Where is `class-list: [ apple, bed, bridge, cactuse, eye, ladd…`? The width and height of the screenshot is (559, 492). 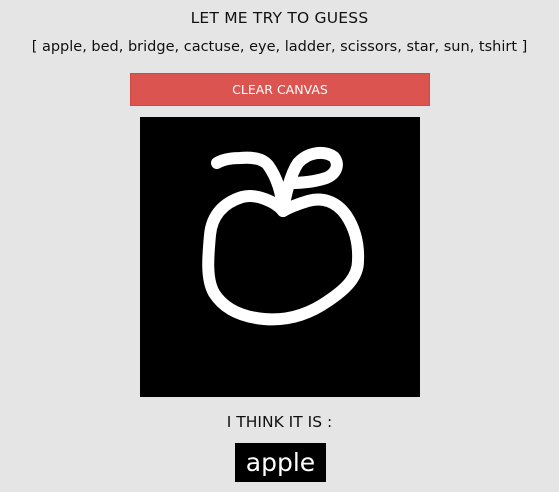 class-list: [ apple, bed, bridge, cactuse, eye, ladd… is located at coordinates (279, 47).